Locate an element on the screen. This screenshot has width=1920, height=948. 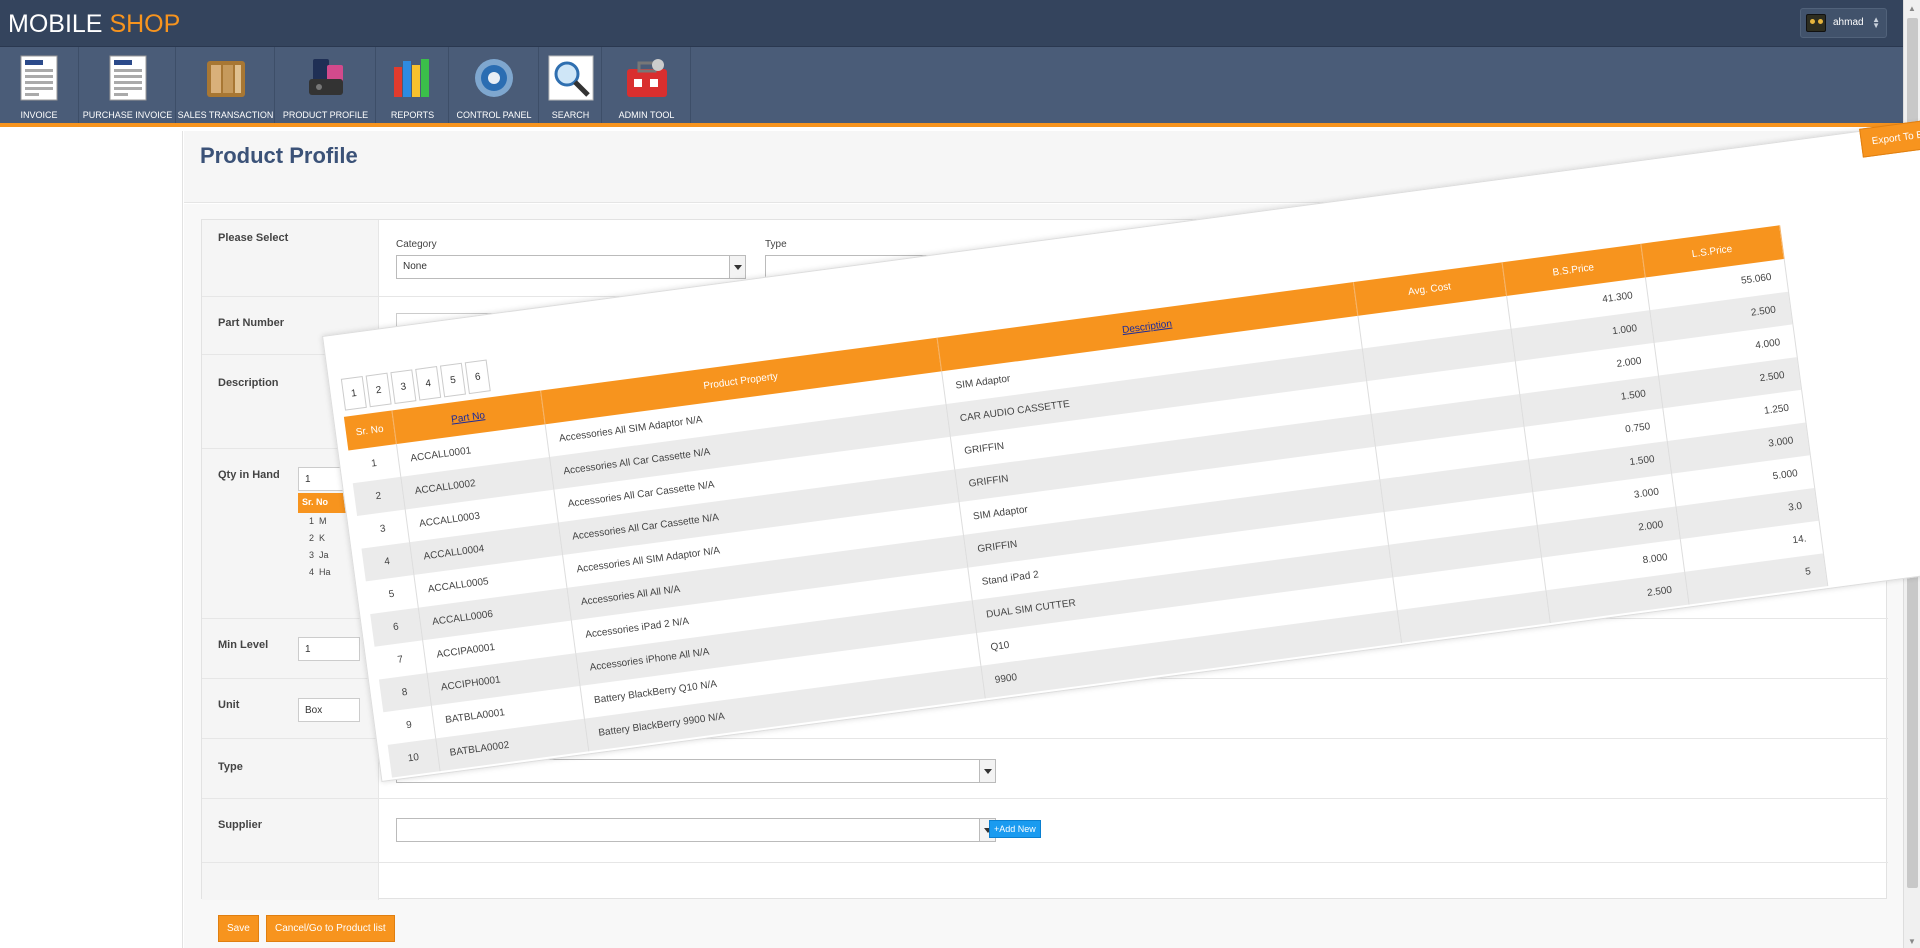
toolbar-label: INVOICE is located at coordinates (39, 115).